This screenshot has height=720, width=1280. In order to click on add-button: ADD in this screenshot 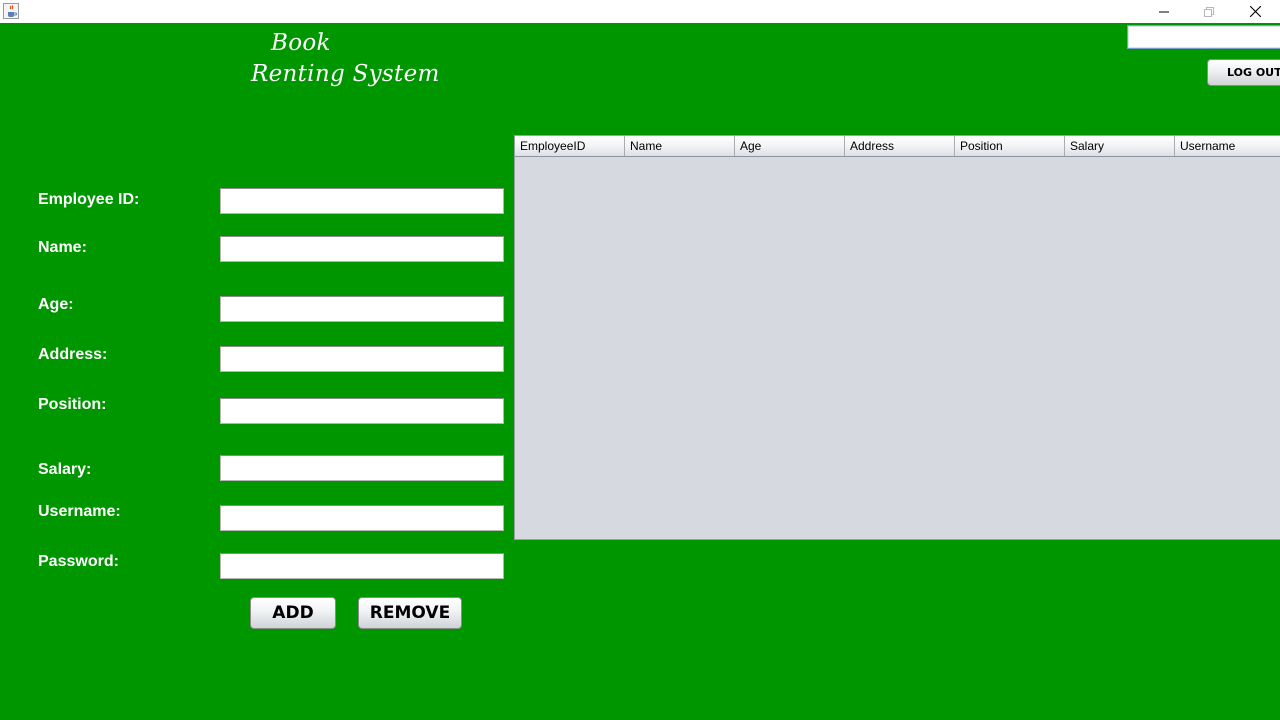, I will do `click(293, 613)`.